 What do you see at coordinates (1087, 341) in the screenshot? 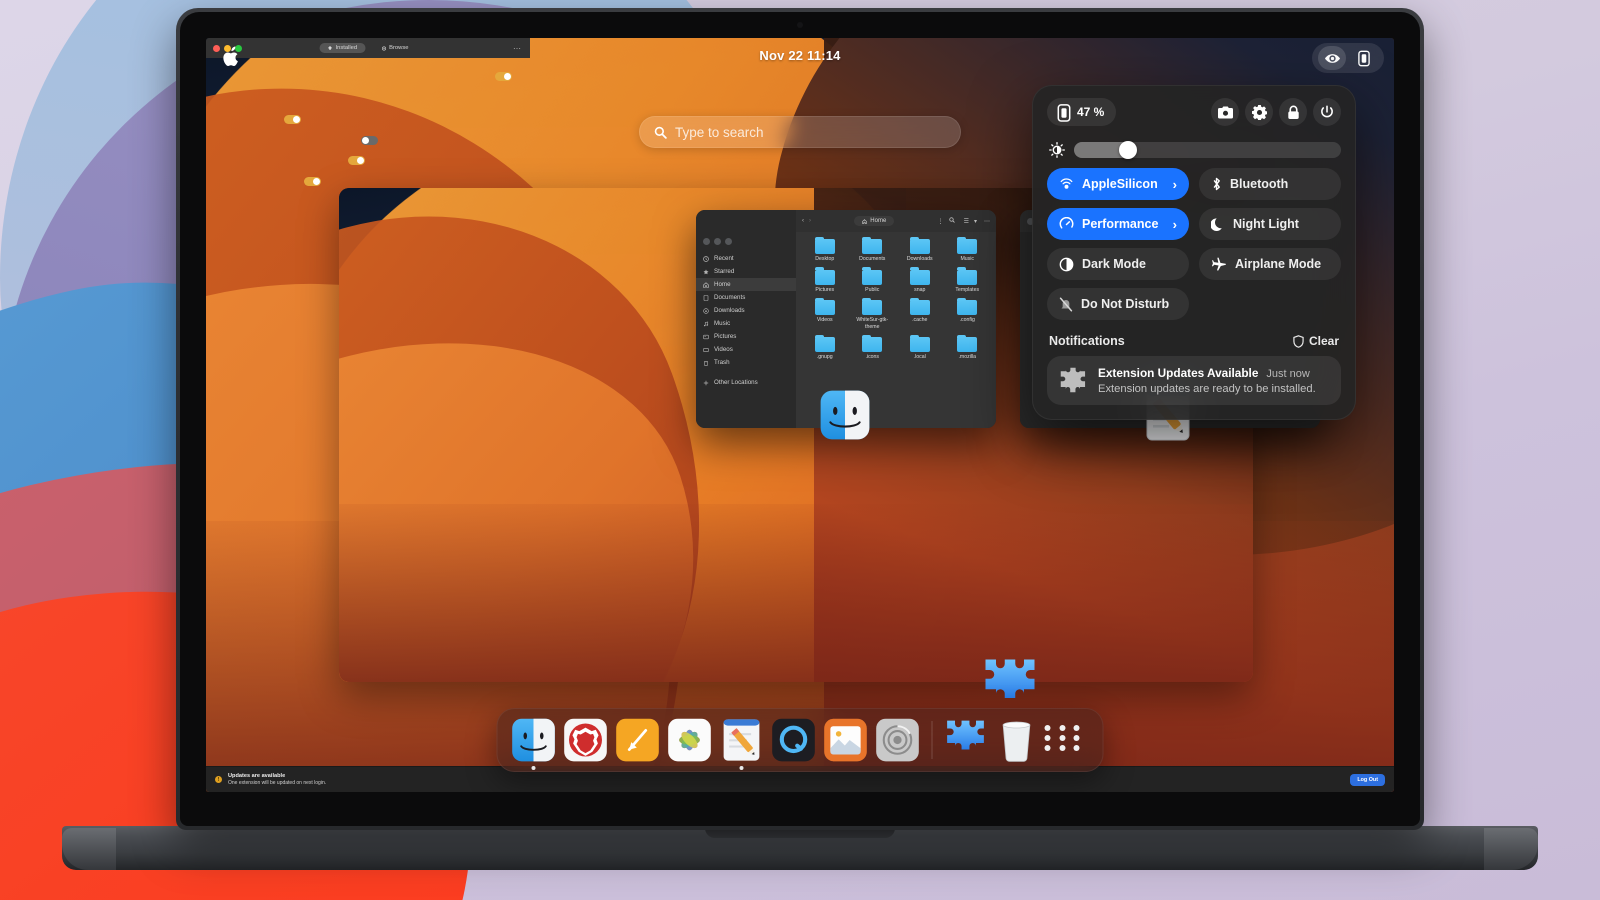
I see `notifications-label: Notifications` at bounding box center [1087, 341].